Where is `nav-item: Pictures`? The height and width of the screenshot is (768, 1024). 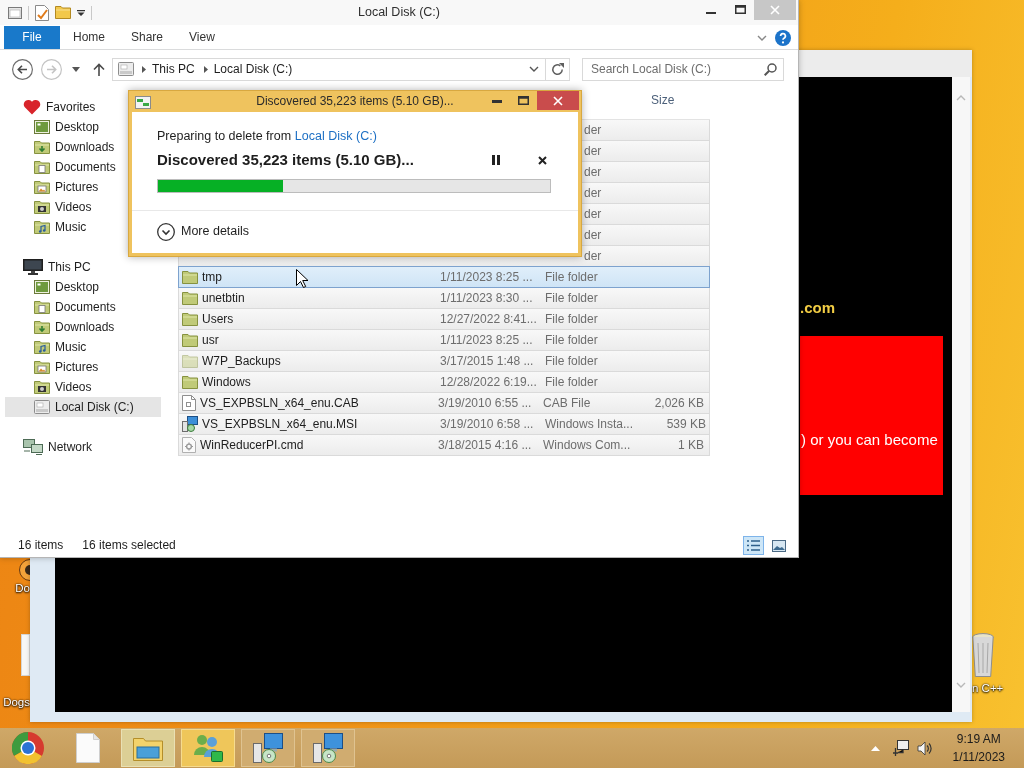
nav-item: Pictures is located at coordinates (83, 367).